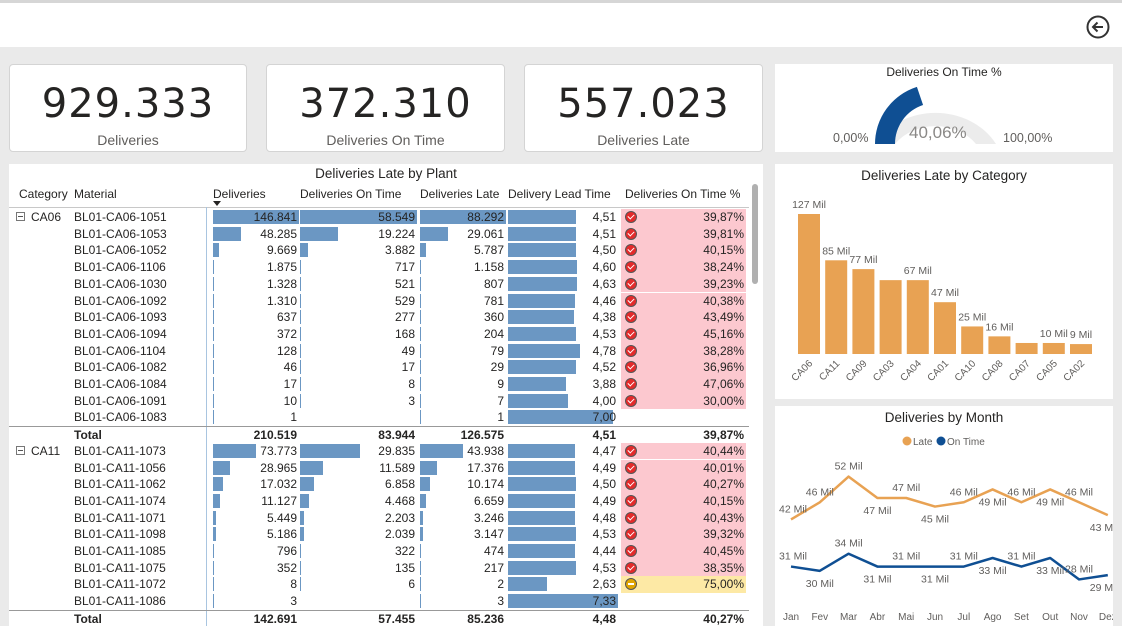 This screenshot has height=626, width=1122. I want to click on table-row: BL01-CA11-1074 11.127 4.468 6.659 4,49 40,15%, so click(379, 501).